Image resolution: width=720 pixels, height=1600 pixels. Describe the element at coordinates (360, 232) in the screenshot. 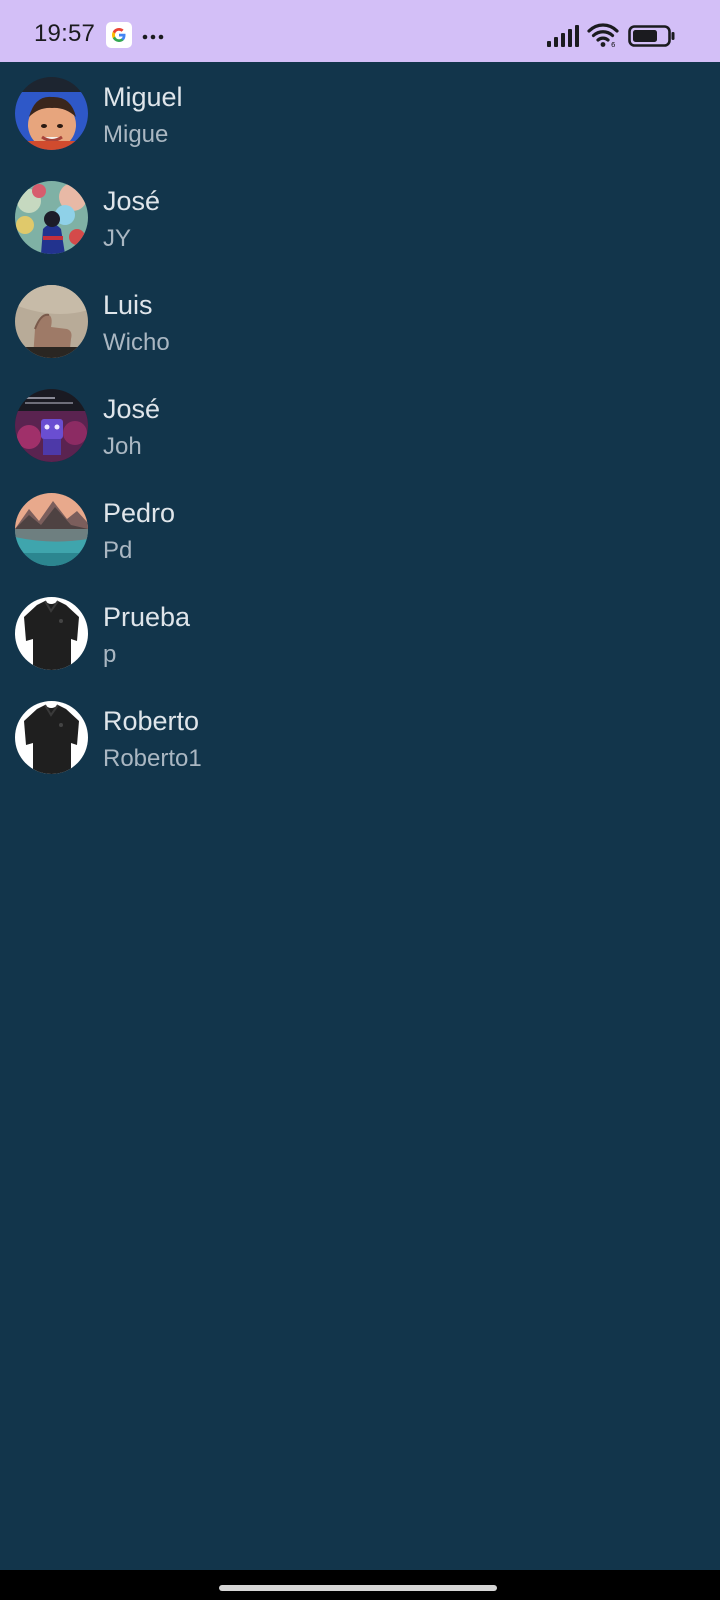

I see `list-item: José JY` at that location.